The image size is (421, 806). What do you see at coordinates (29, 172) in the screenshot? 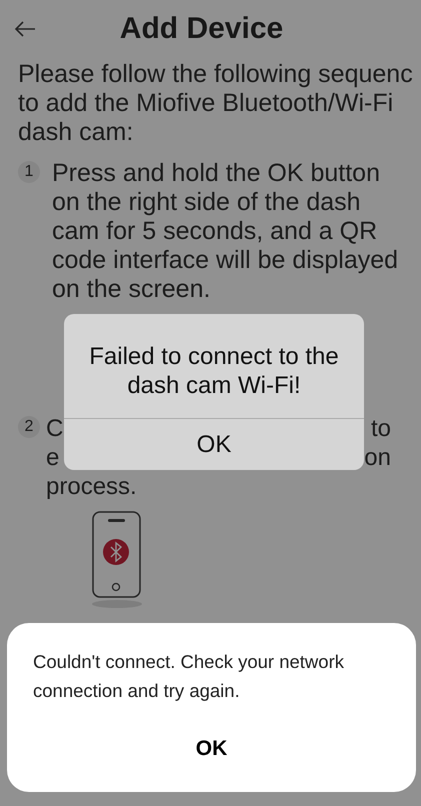
I see `step-number: 1` at bounding box center [29, 172].